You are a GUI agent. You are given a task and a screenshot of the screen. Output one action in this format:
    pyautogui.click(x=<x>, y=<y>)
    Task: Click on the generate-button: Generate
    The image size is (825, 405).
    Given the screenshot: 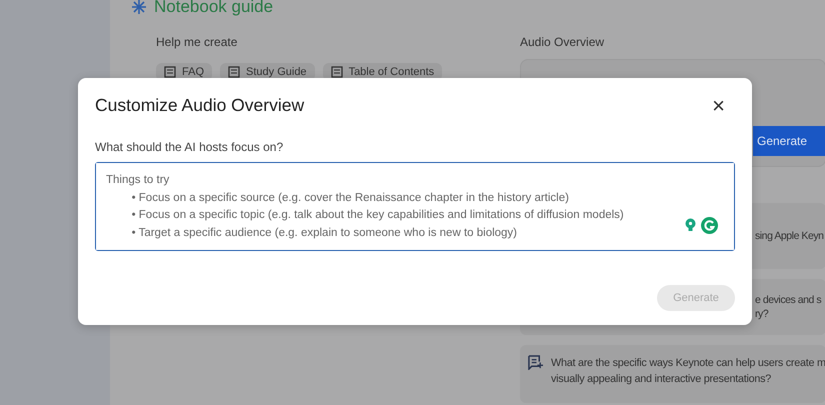 What is the action you would take?
    pyautogui.click(x=789, y=141)
    